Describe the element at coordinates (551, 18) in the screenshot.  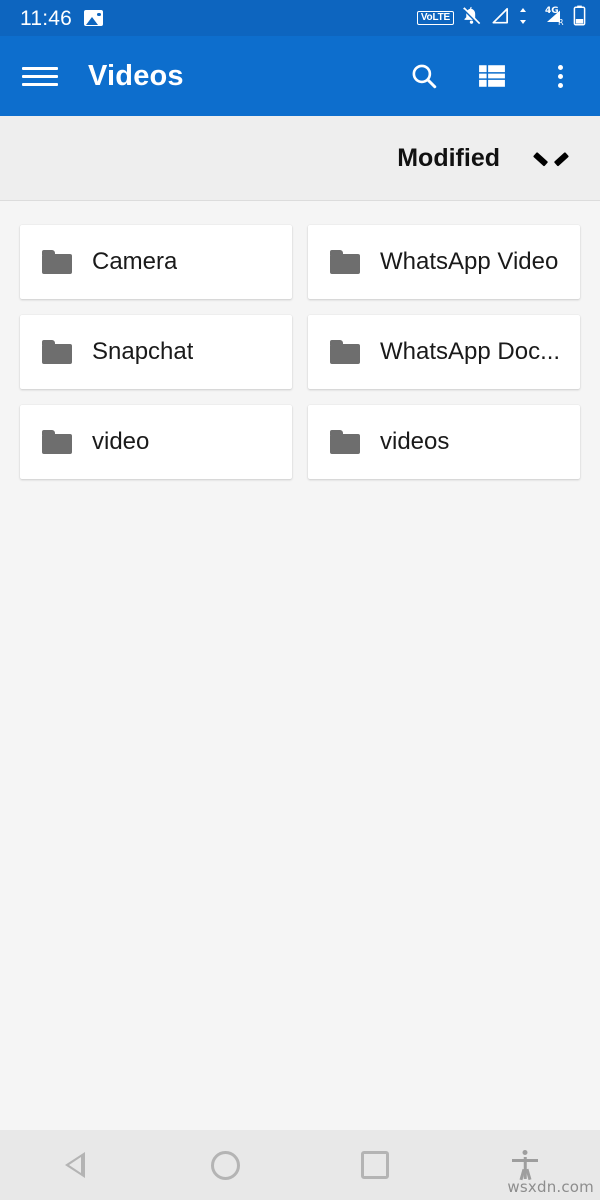
I see `signal-roaming-icon: 4G R` at that location.